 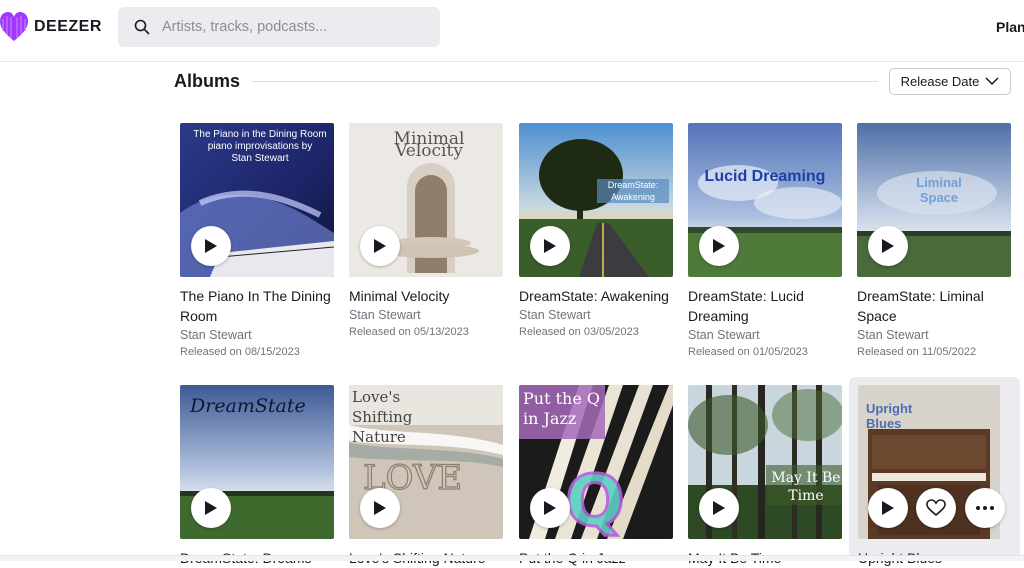 What do you see at coordinates (429, 145) in the screenshot?
I see `cover-text: Minimal Velocity` at bounding box center [429, 145].